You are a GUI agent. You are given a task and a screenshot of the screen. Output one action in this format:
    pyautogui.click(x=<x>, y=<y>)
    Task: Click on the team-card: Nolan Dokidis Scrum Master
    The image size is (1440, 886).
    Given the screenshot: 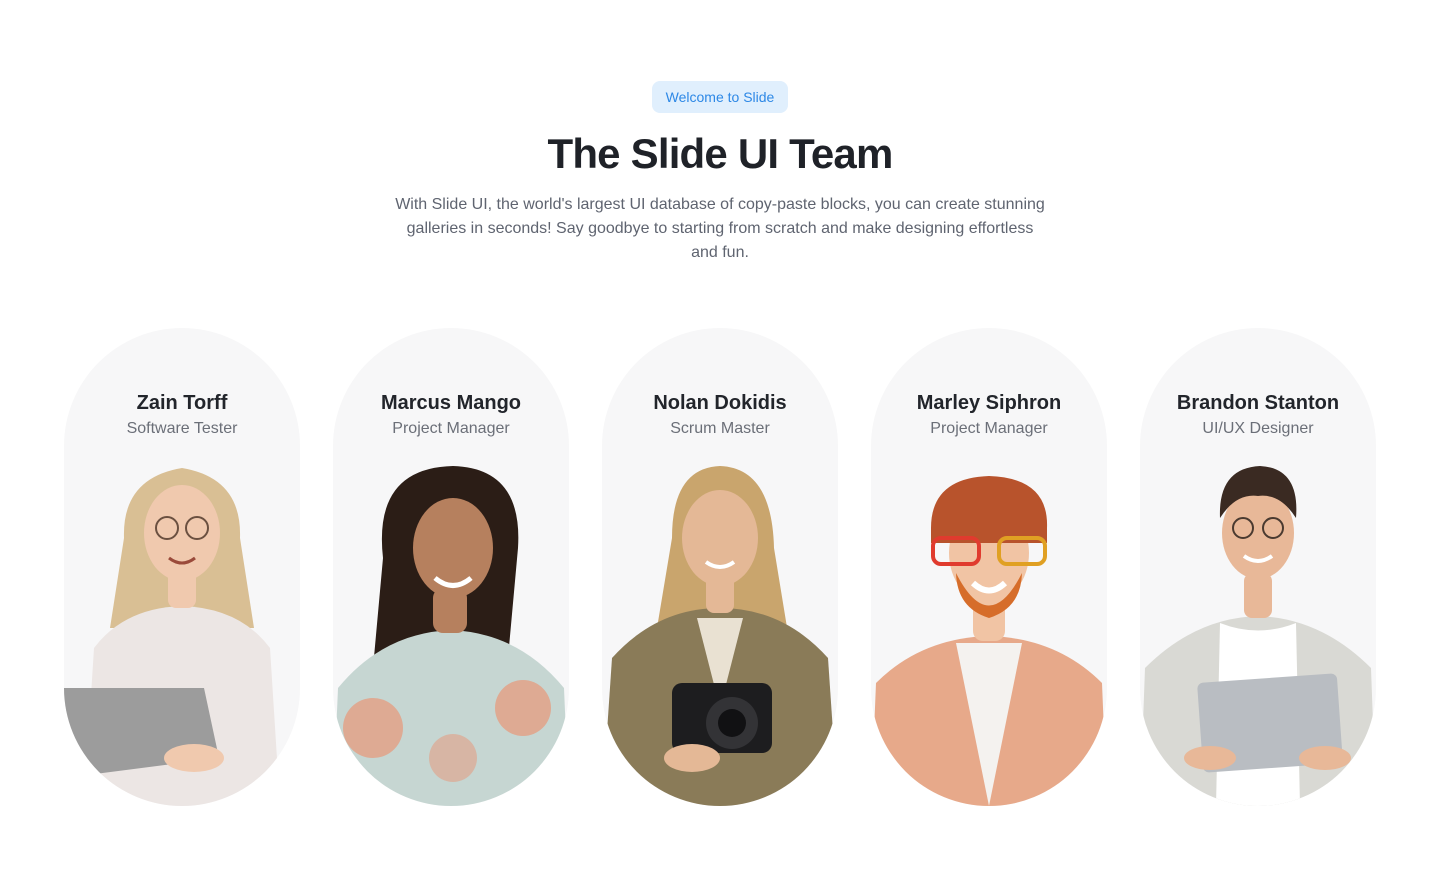 What is the action you would take?
    pyautogui.click(x=720, y=567)
    